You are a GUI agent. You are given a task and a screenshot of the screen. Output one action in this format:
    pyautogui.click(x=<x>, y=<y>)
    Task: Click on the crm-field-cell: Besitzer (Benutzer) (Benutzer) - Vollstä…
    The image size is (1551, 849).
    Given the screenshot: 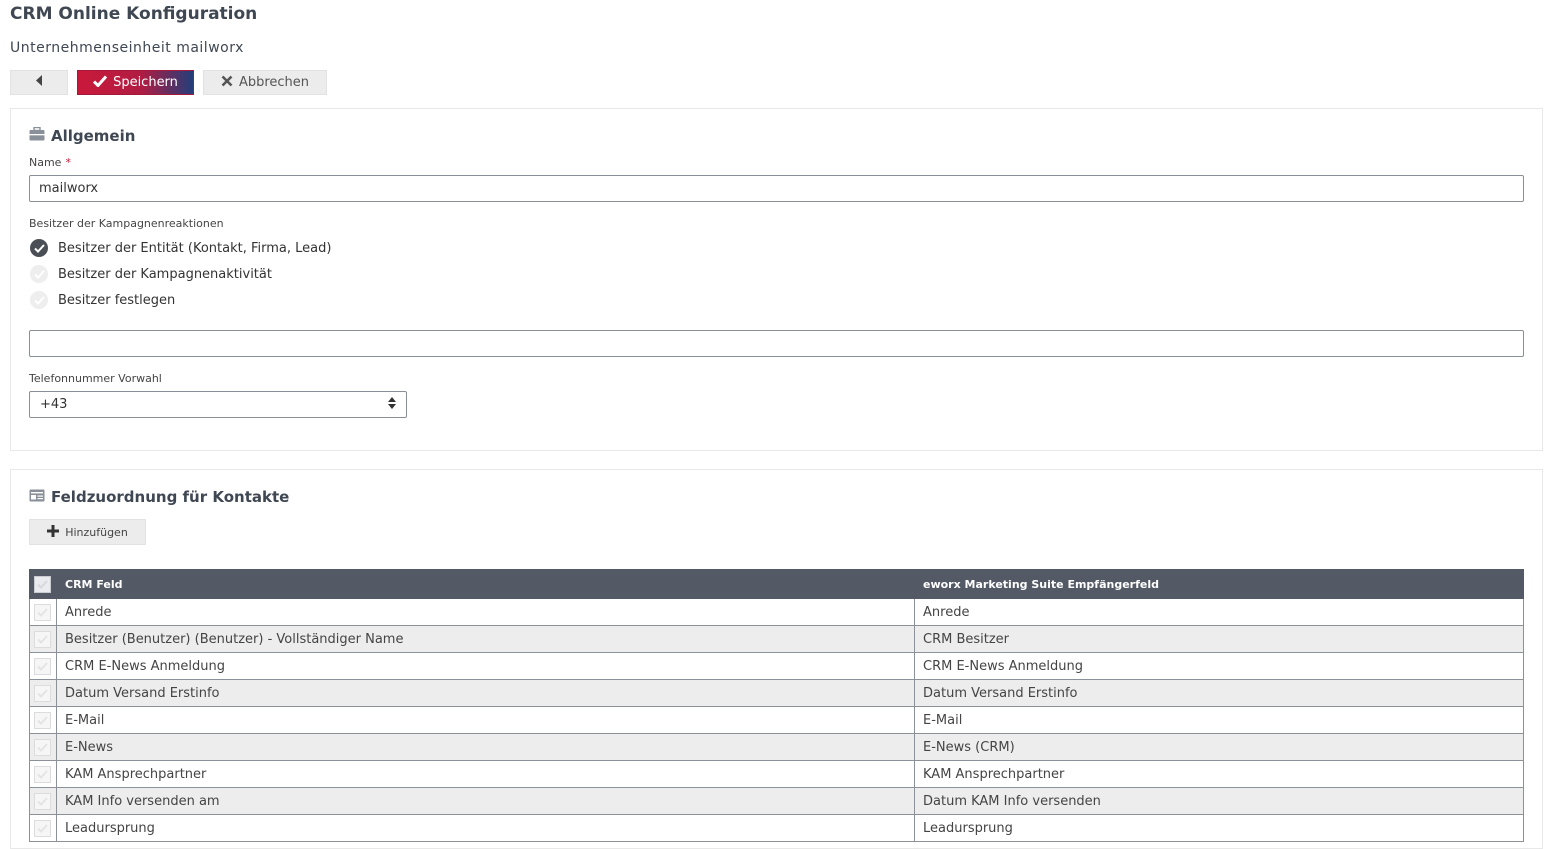 What is the action you would take?
    pyautogui.click(x=485, y=639)
    